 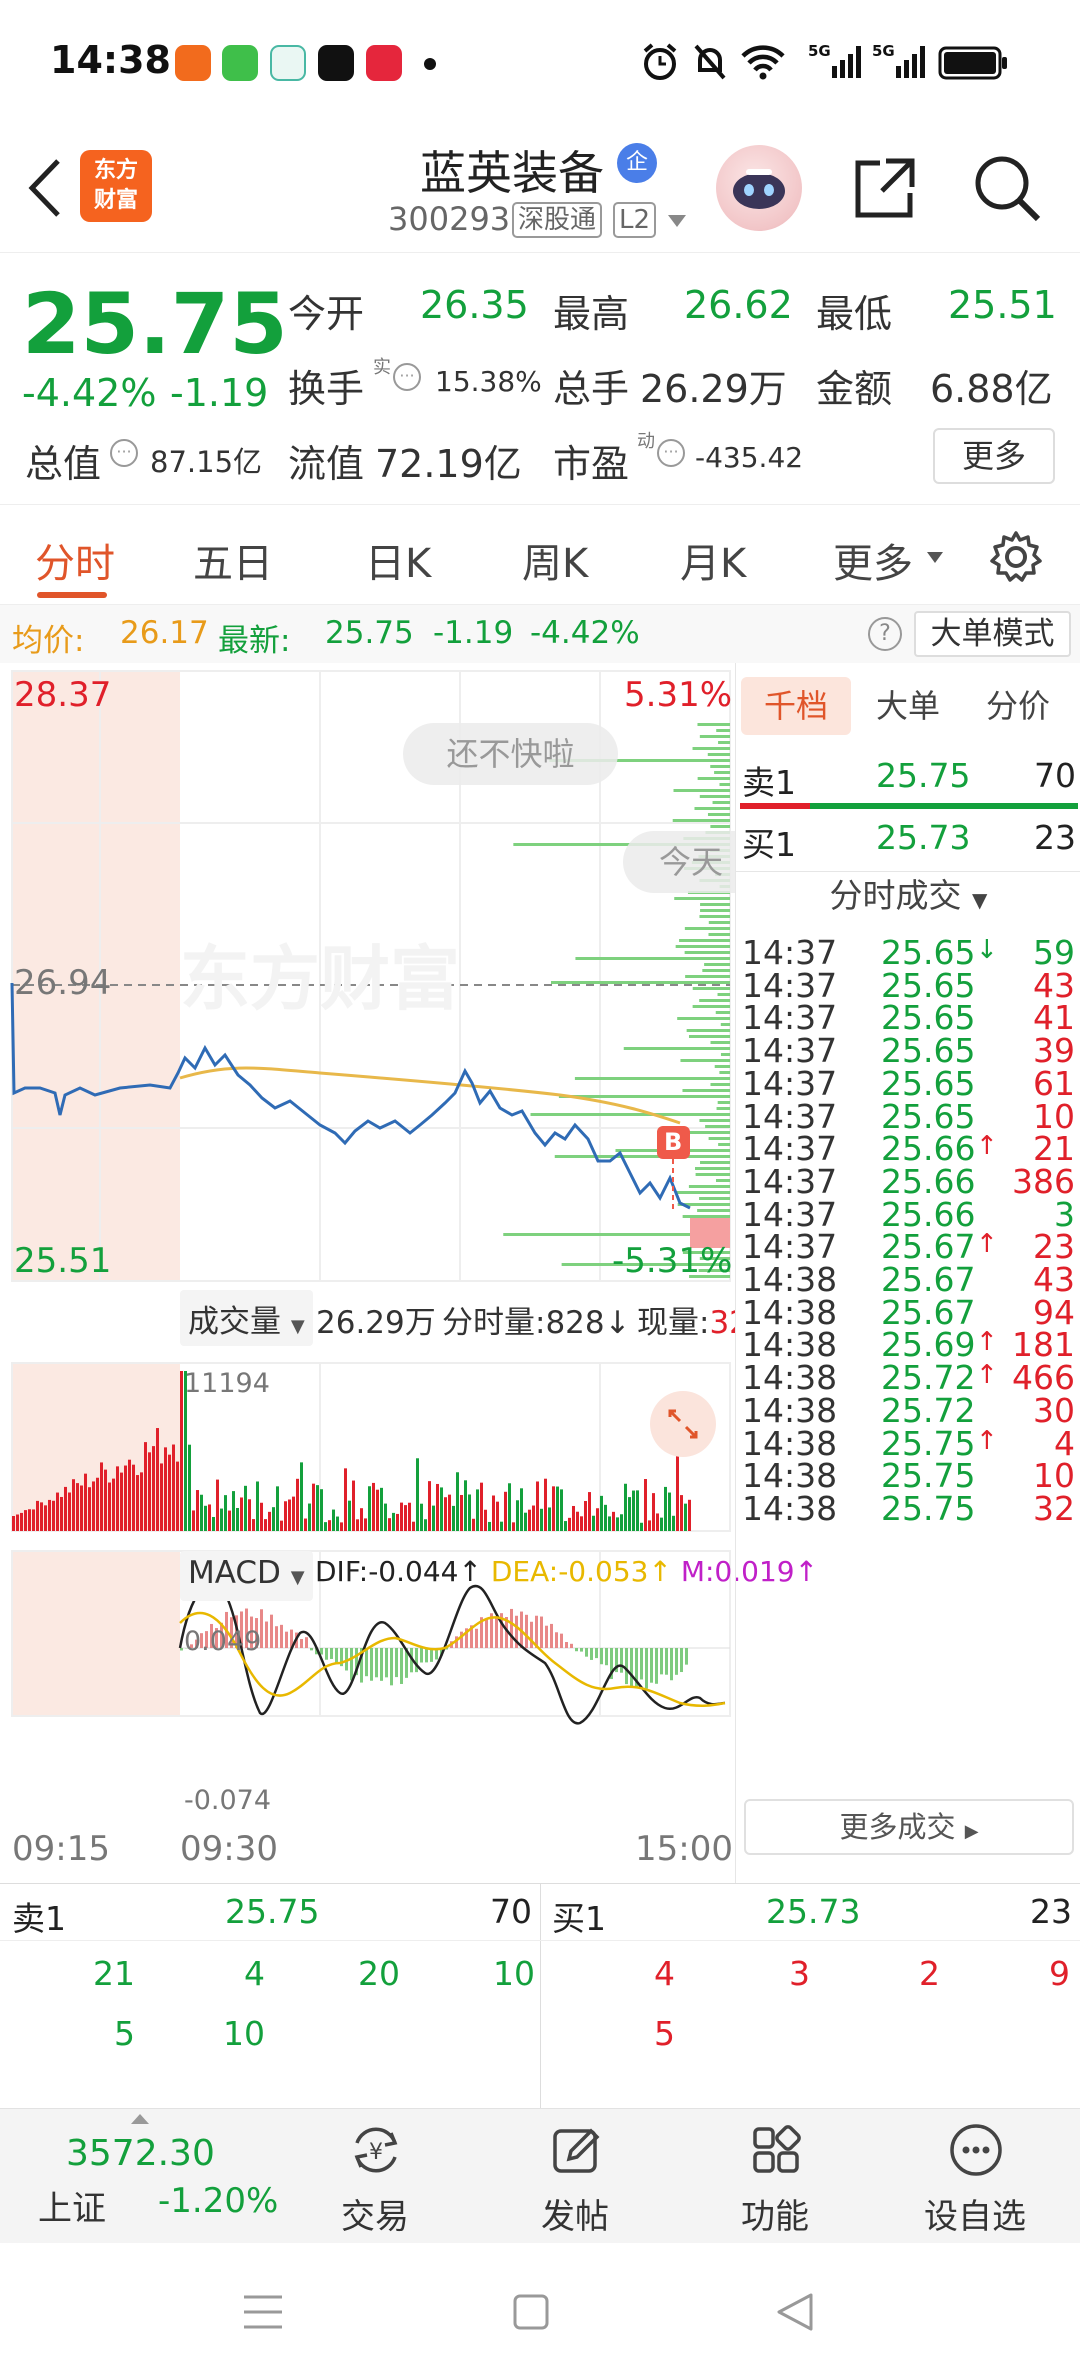 What do you see at coordinates (246, 1318) in the screenshot?
I see `volume-selector: 成交量 ▼` at bounding box center [246, 1318].